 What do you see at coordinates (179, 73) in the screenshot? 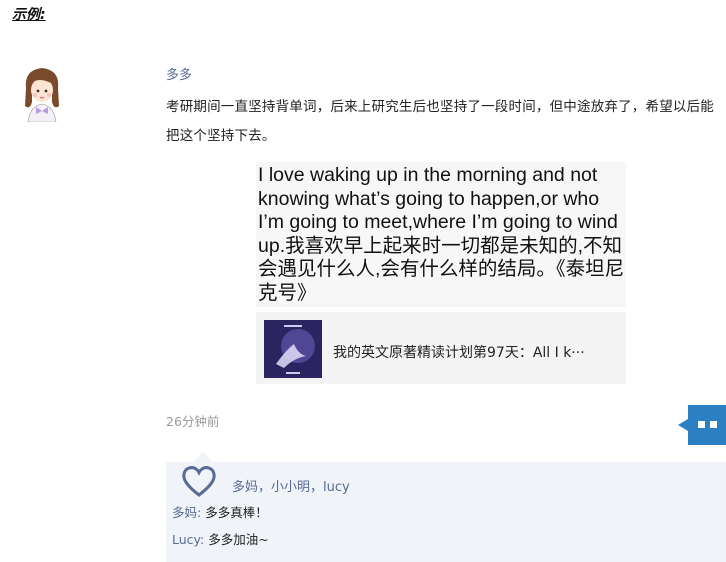
I see `post-author: 多多` at bounding box center [179, 73].